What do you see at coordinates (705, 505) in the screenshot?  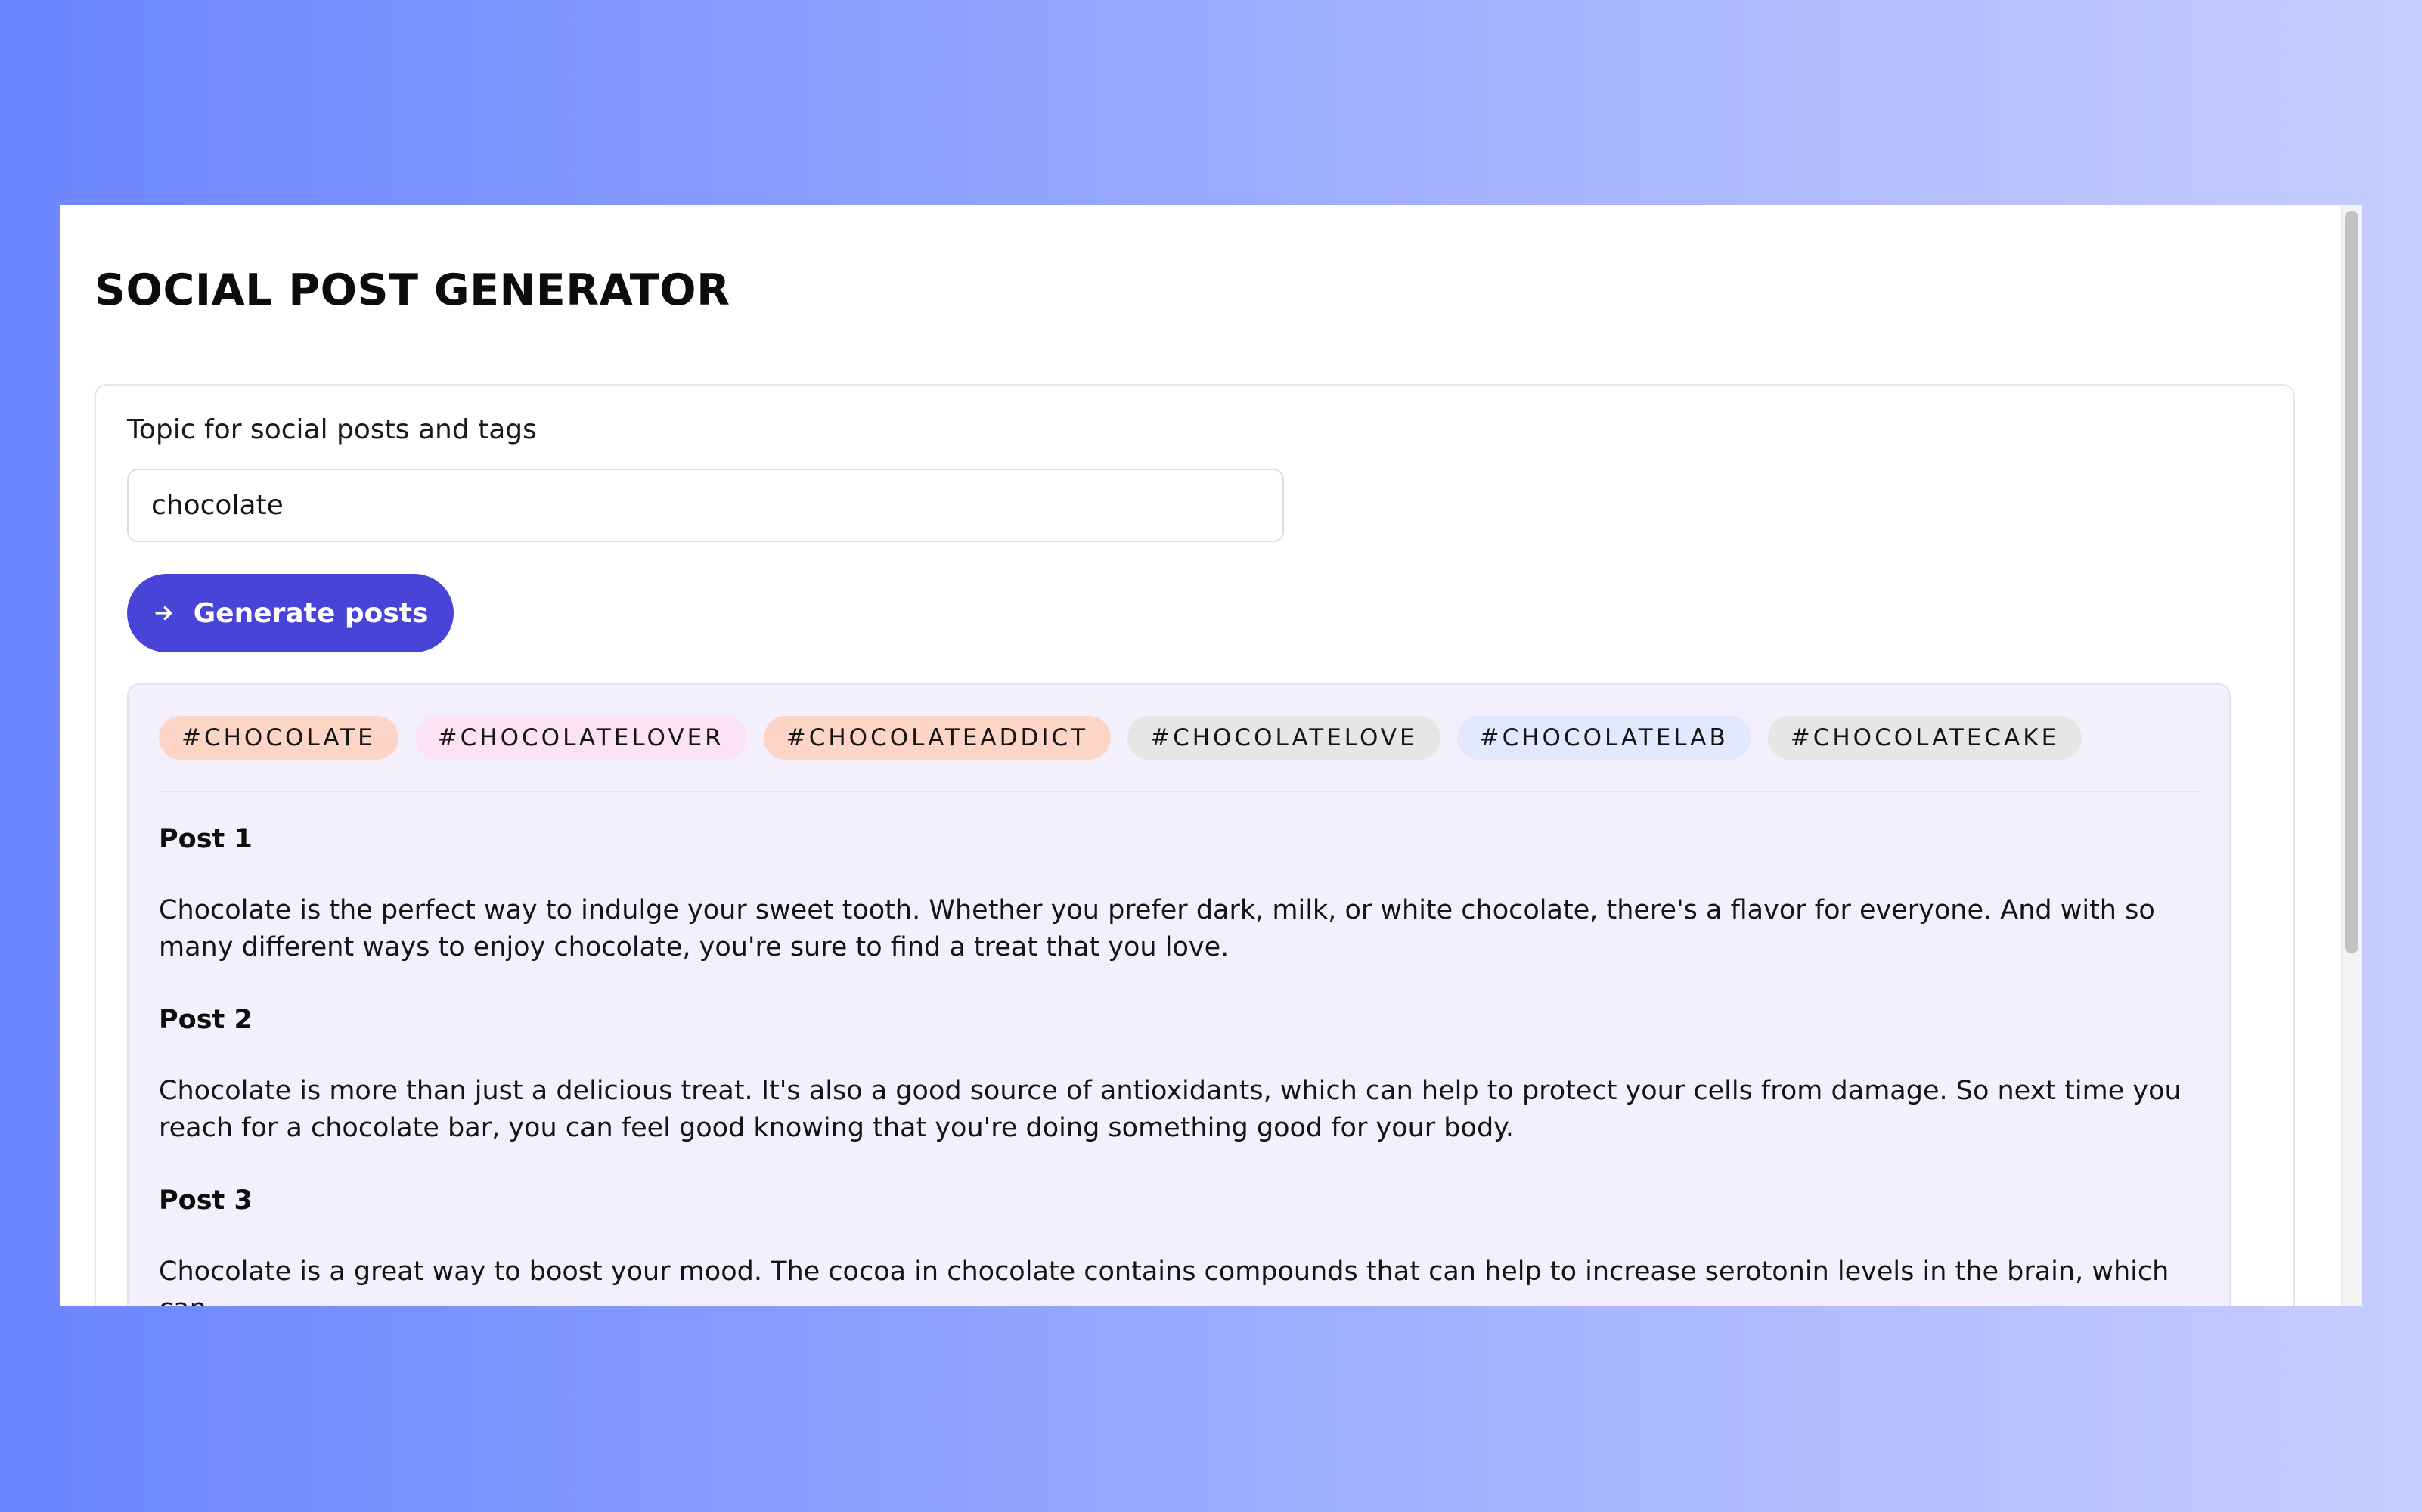 I see `topic-input` at bounding box center [705, 505].